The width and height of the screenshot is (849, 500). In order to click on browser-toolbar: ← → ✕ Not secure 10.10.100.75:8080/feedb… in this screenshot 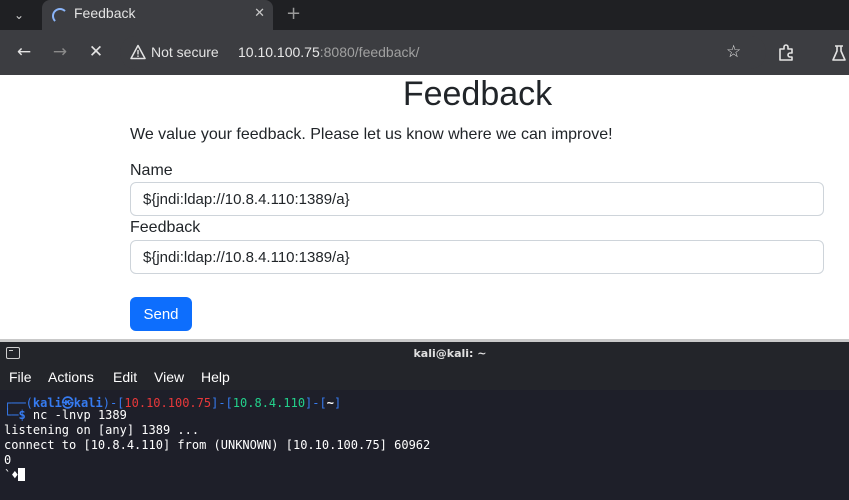, I will do `click(424, 52)`.